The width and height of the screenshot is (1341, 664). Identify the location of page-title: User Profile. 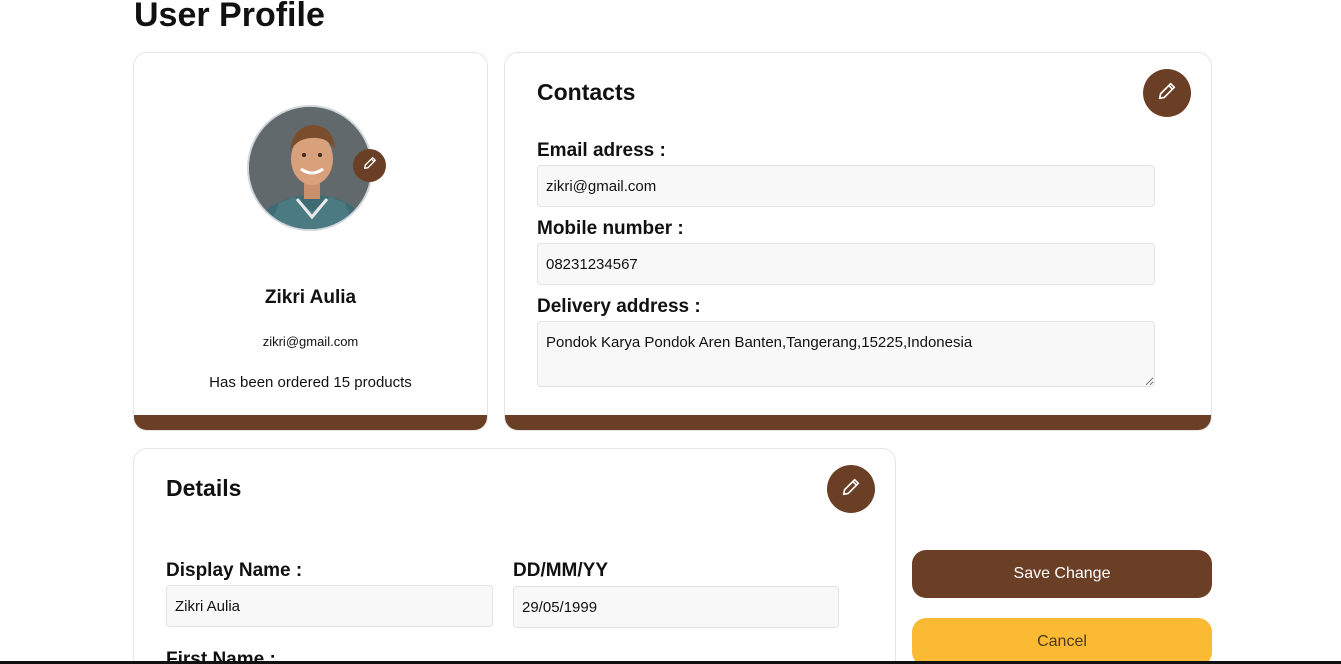
(229, 17).